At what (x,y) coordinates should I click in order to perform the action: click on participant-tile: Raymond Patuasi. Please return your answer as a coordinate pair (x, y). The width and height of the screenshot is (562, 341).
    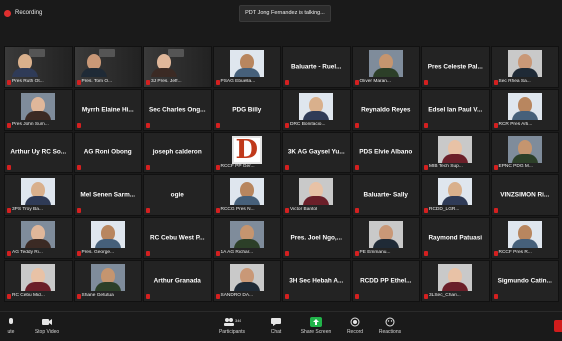
    Looking at the image, I should click on (455, 238).